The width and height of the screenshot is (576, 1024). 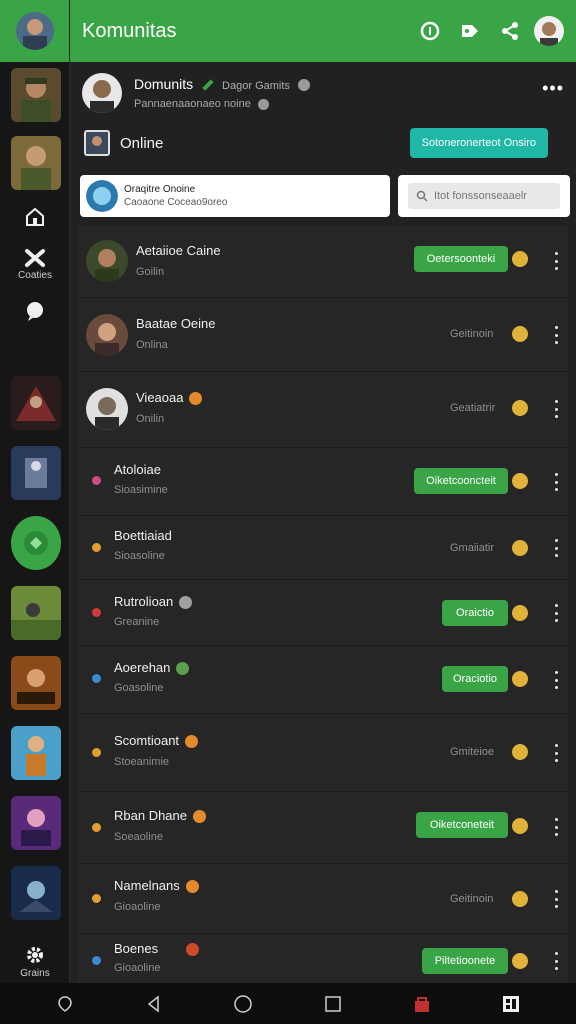 I want to click on server-tile-soldier, so click(x=36, y=95).